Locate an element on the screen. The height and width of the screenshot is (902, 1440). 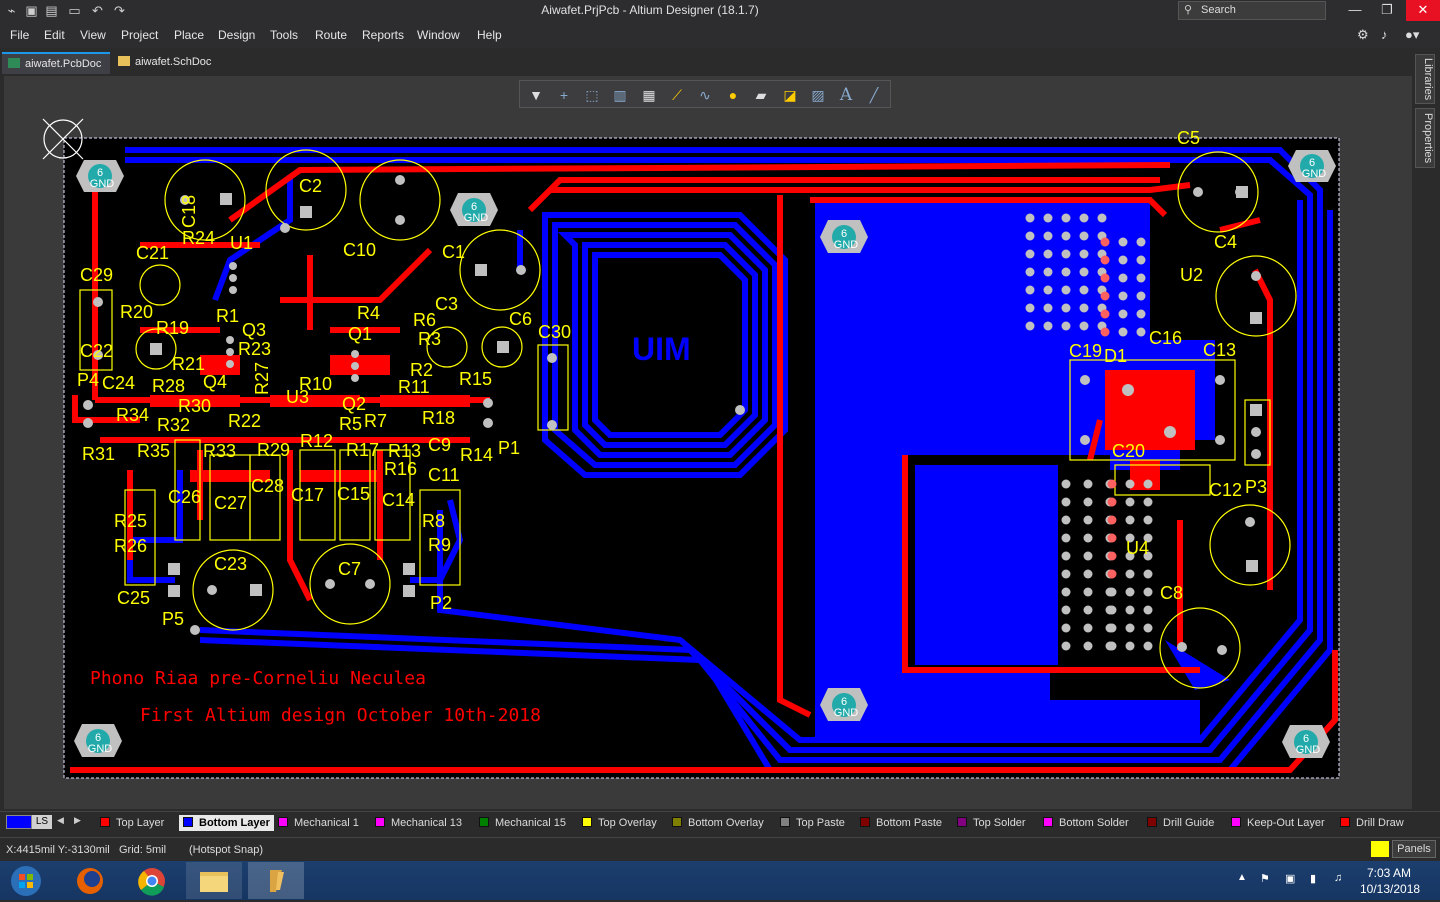
properties-panel-tab: Properties is located at coordinates (1425, 138).